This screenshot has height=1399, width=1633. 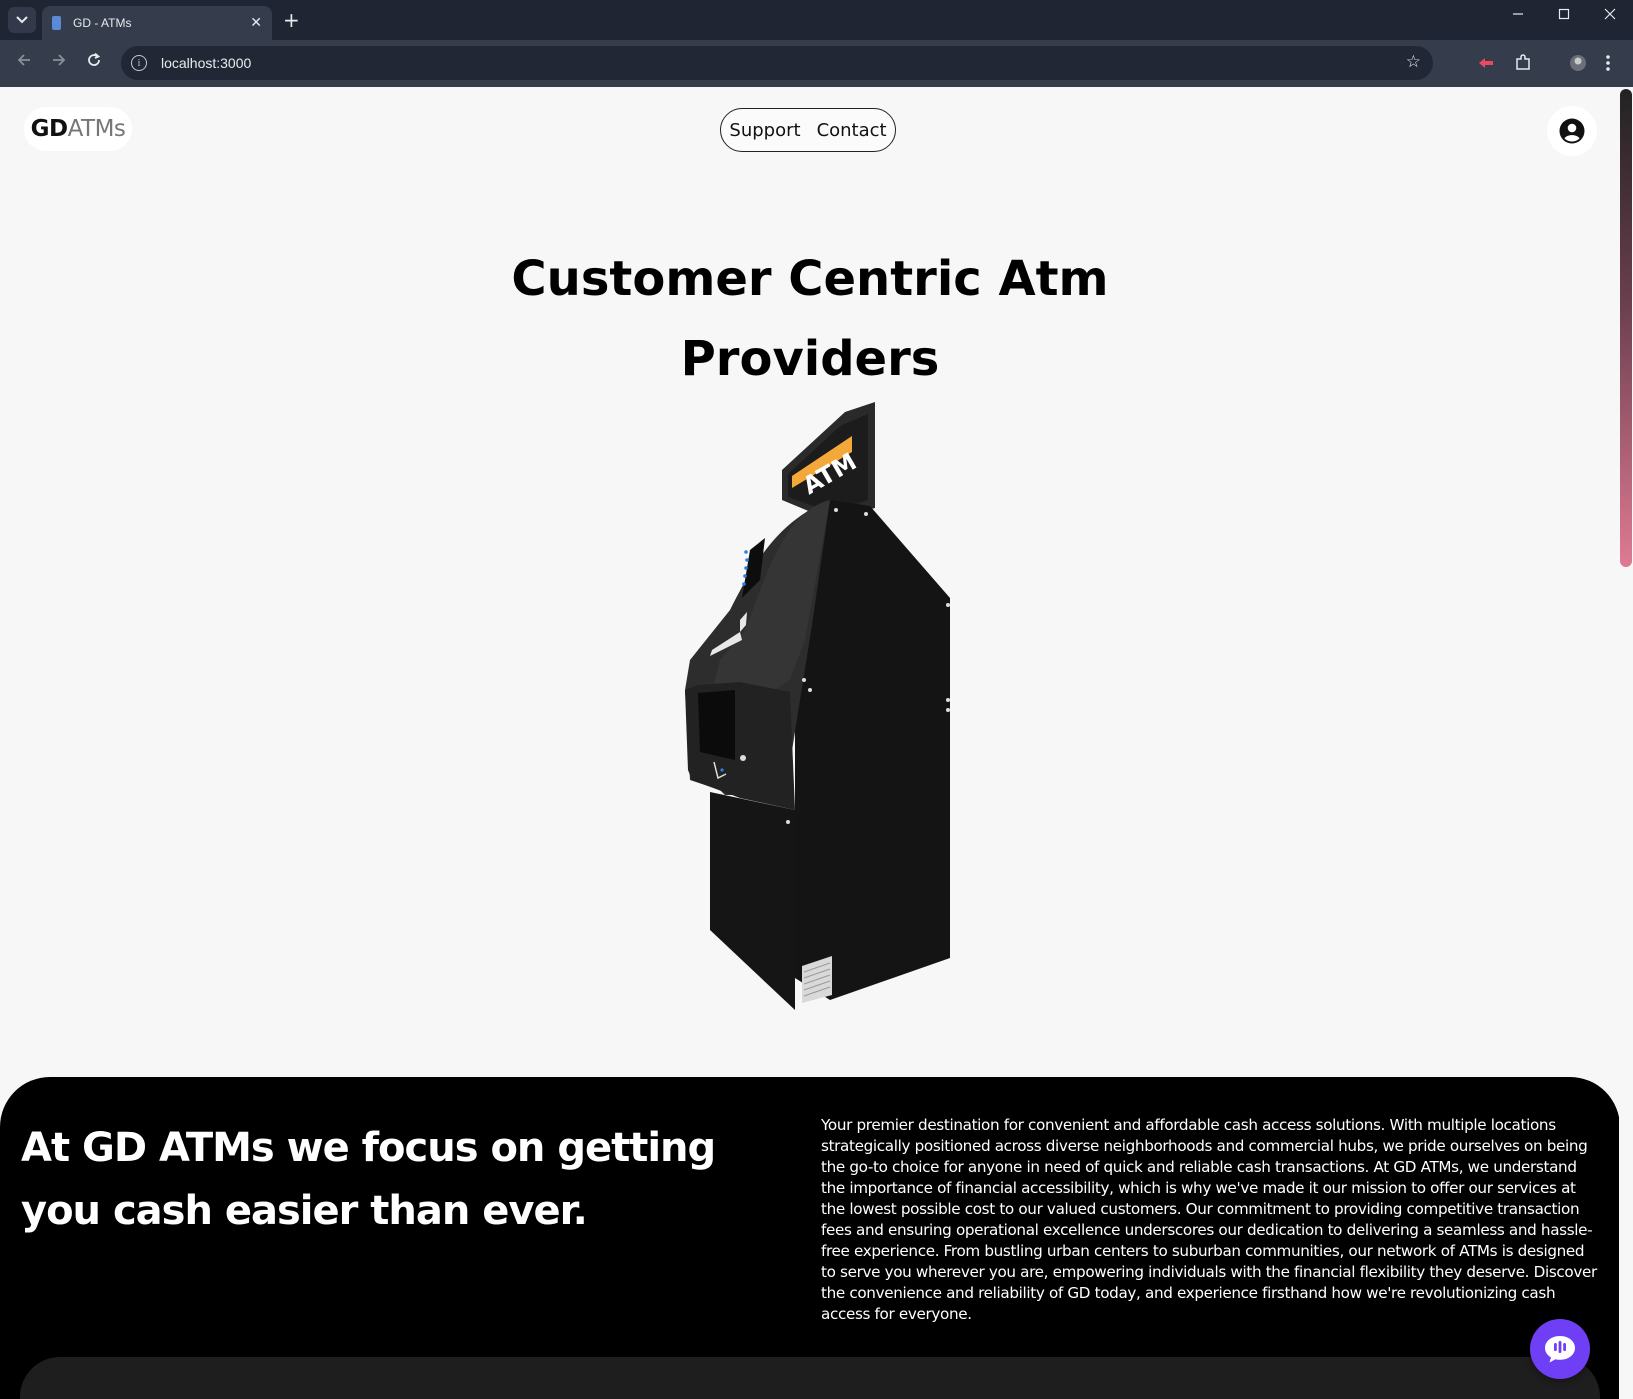 What do you see at coordinates (291, 20) in the screenshot?
I see `plus-icon: +` at bounding box center [291, 20].